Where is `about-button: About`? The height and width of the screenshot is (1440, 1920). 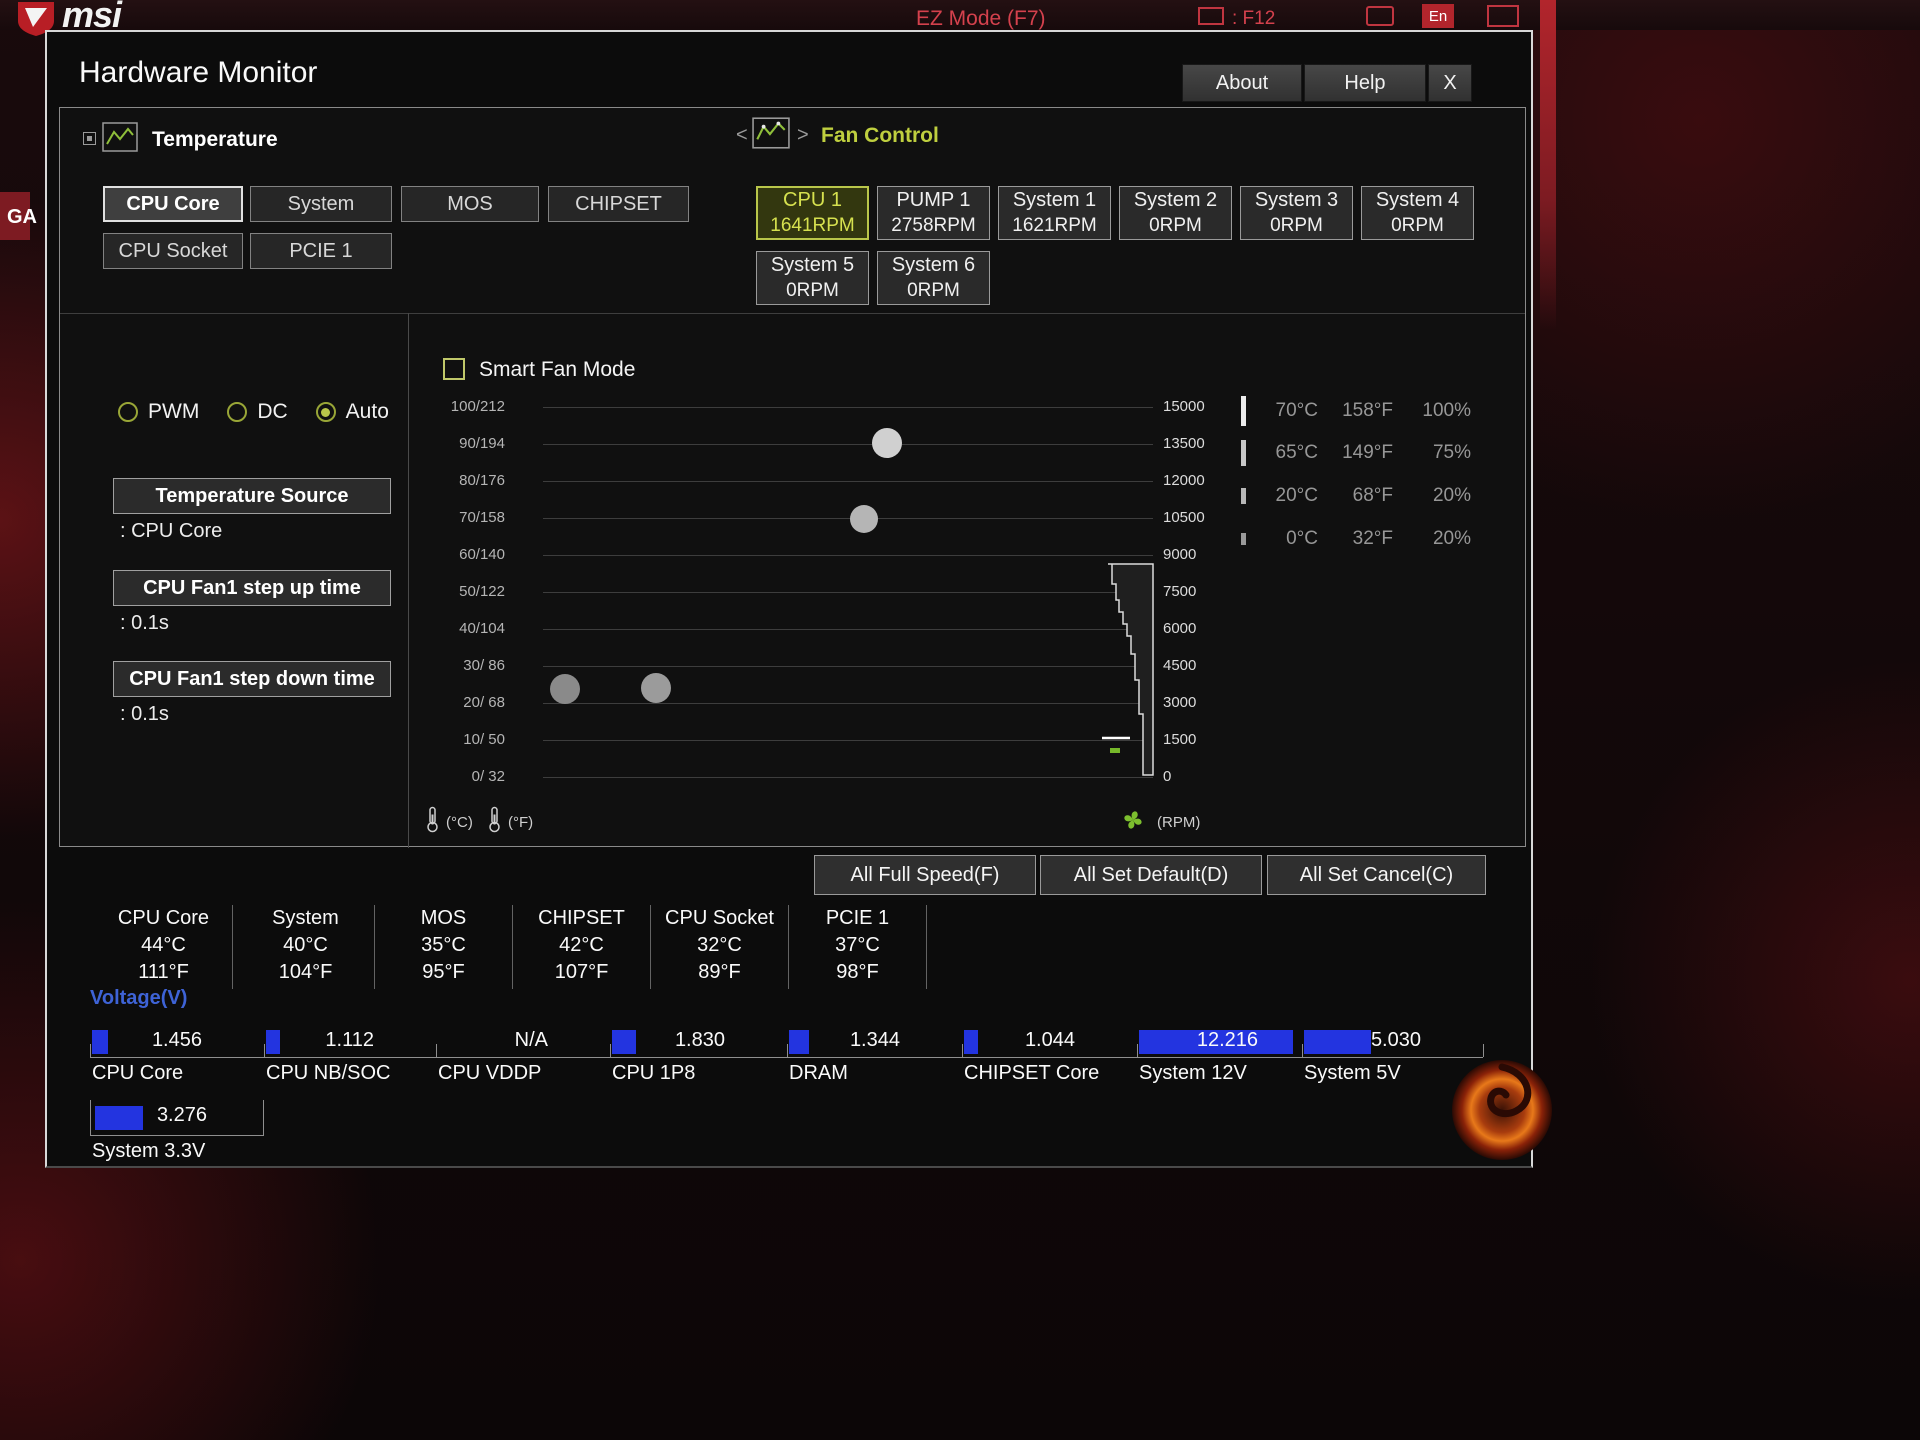
about-button: About is located at coordinates (1242, 83).